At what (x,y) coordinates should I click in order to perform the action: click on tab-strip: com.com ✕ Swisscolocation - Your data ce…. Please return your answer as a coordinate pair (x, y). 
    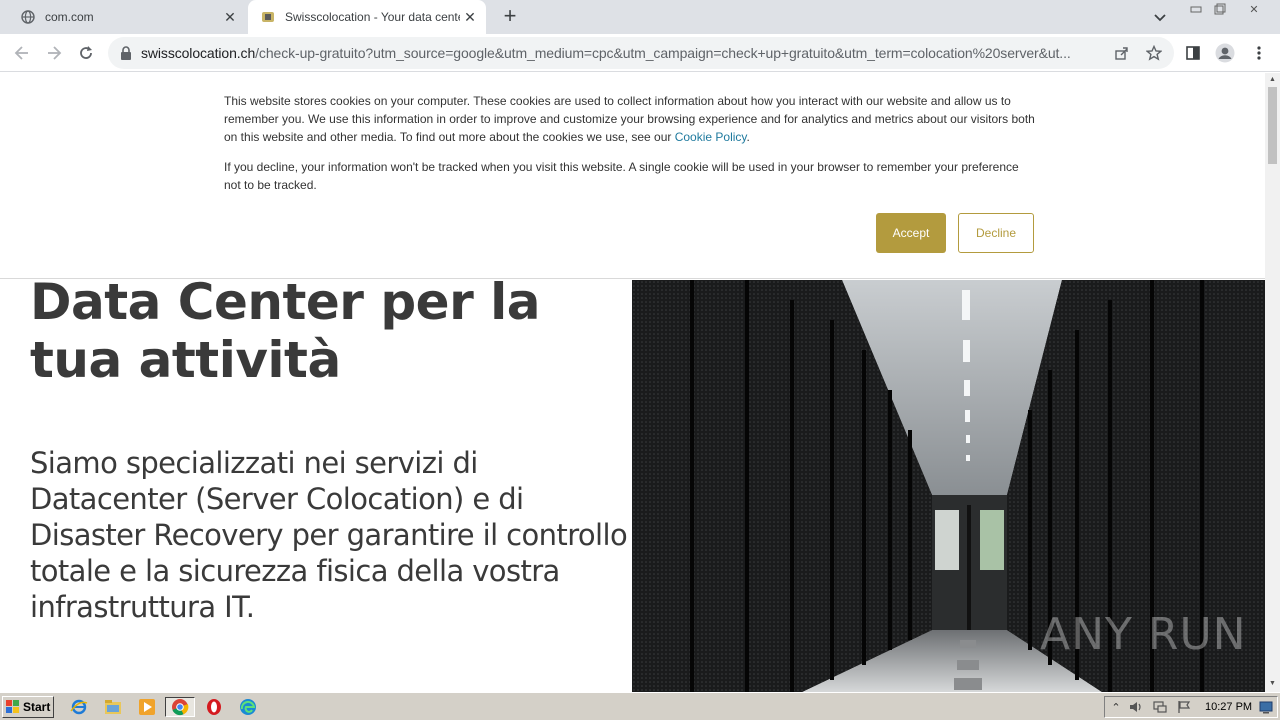
    Looking at the image, I should click on (640, 17).